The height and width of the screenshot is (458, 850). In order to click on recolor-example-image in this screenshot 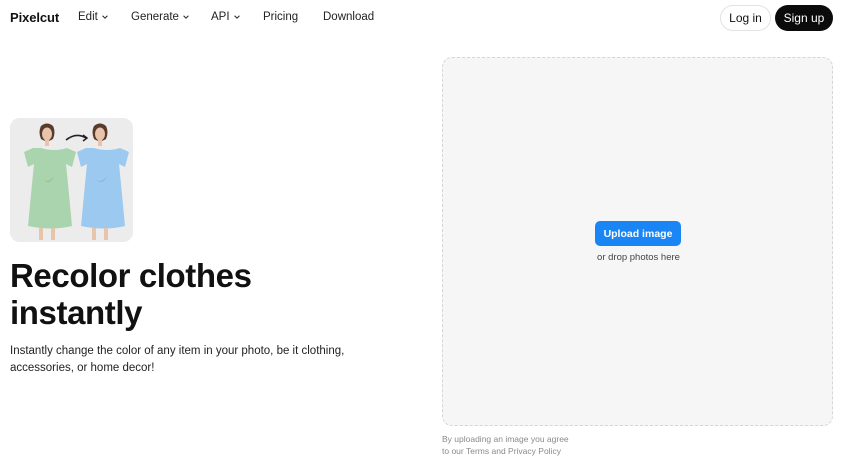, I will do `click(71, 180)`.